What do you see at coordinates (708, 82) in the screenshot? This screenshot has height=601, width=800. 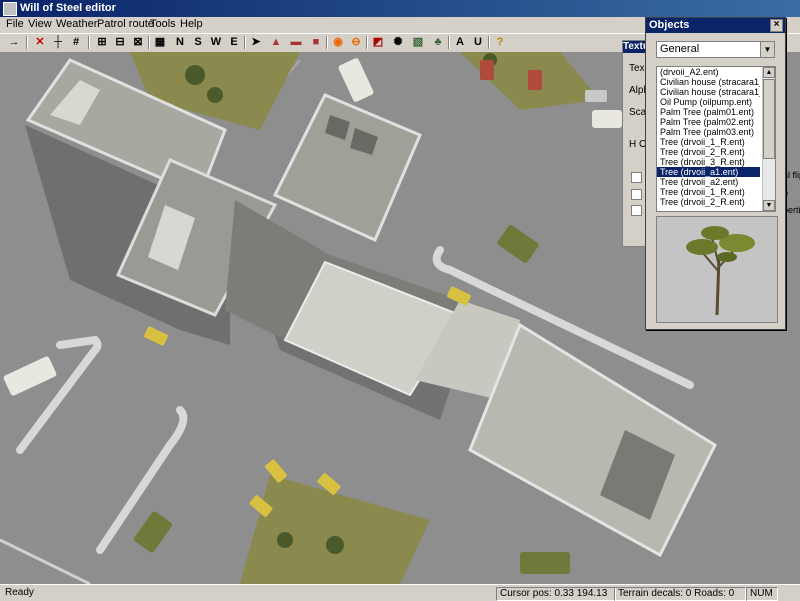 I see `object-list-item: Civilian house (stracara1_1` at bounding box center [708, 82].